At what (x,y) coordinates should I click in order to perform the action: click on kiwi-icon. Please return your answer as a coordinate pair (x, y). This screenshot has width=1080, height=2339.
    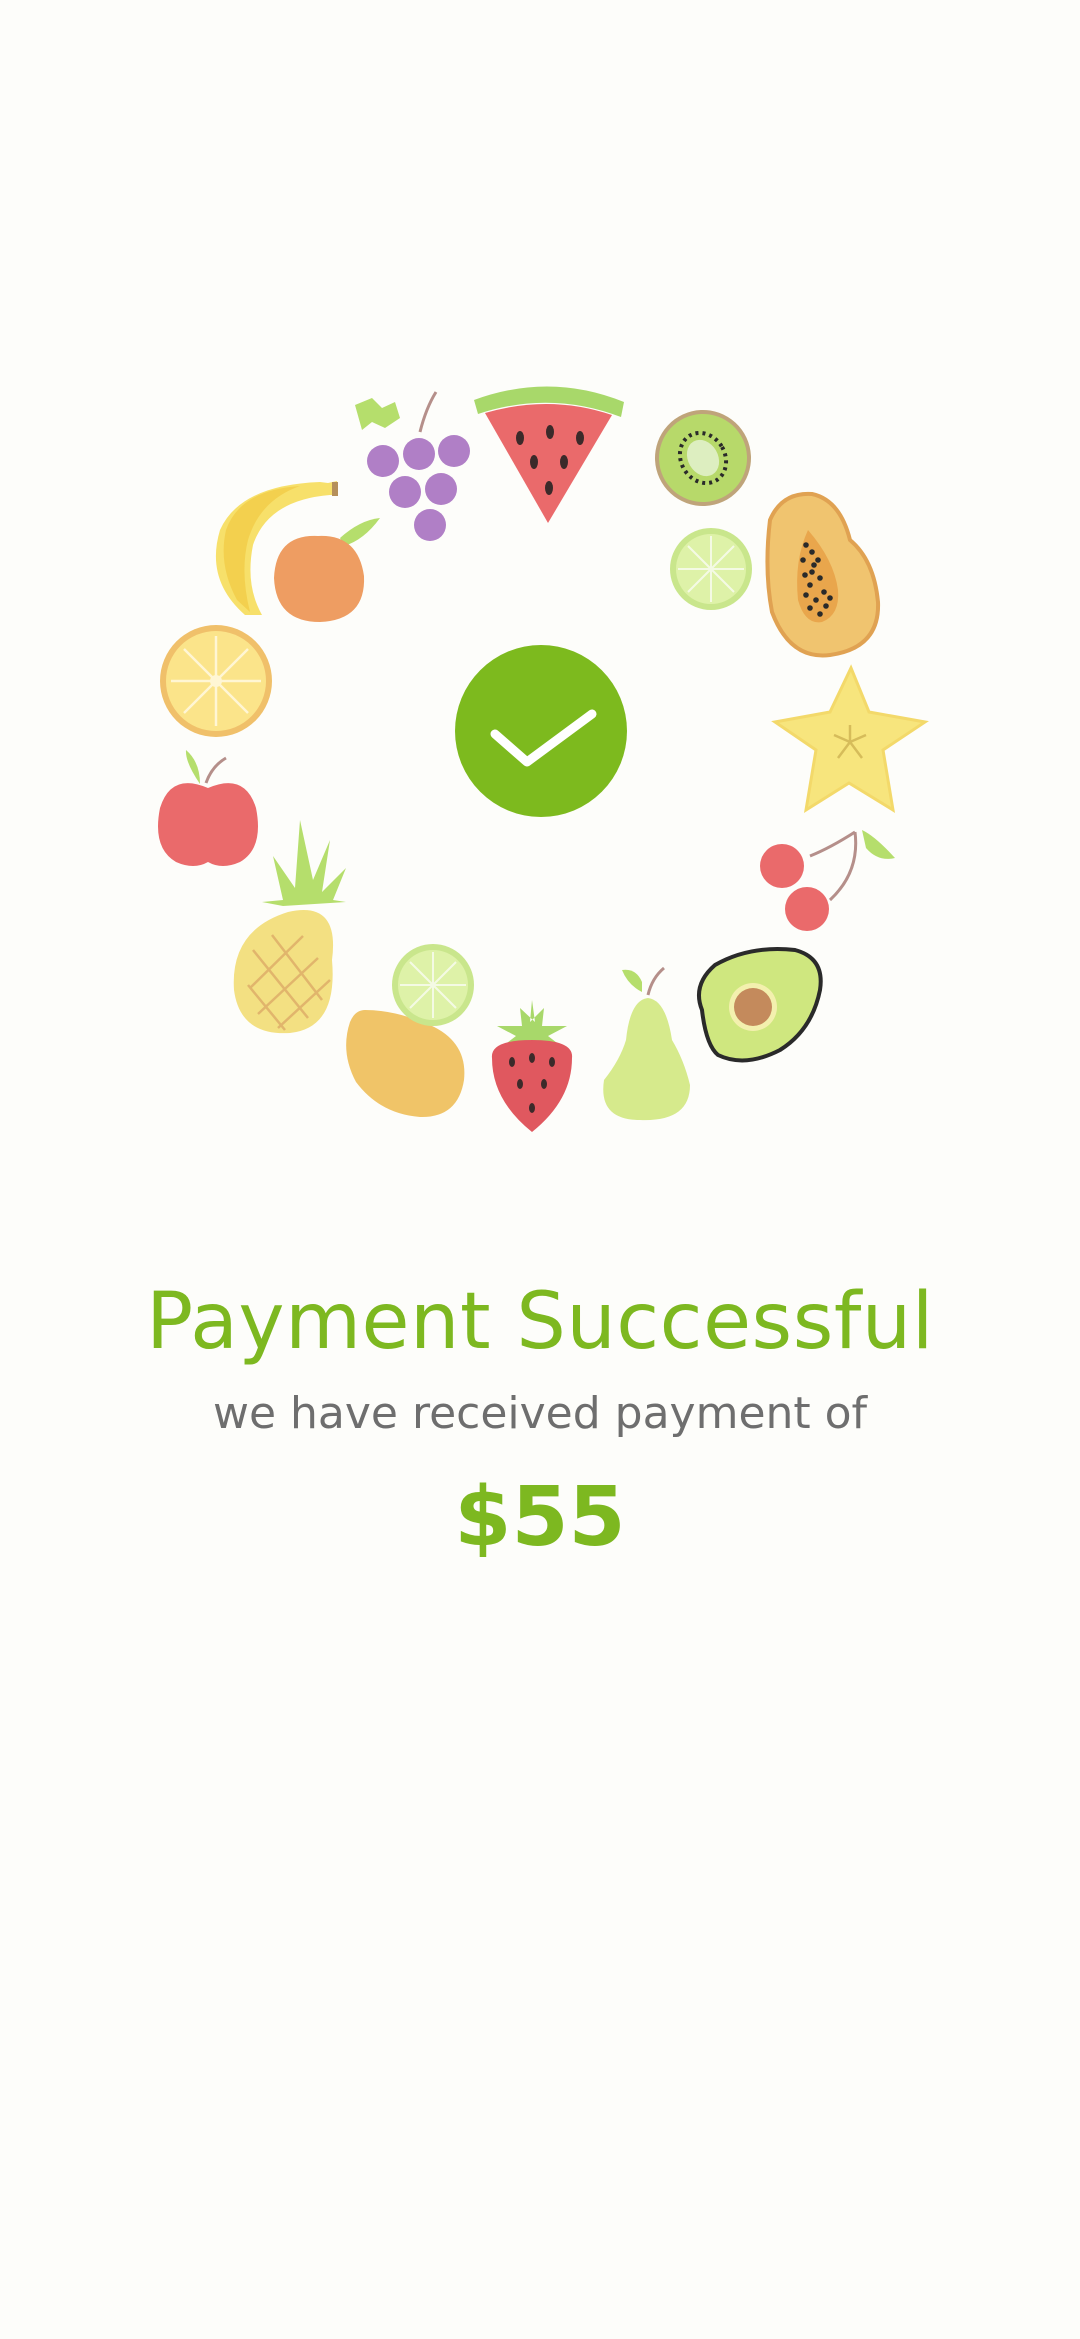
    Looking at the image, I should click on (703, 458).